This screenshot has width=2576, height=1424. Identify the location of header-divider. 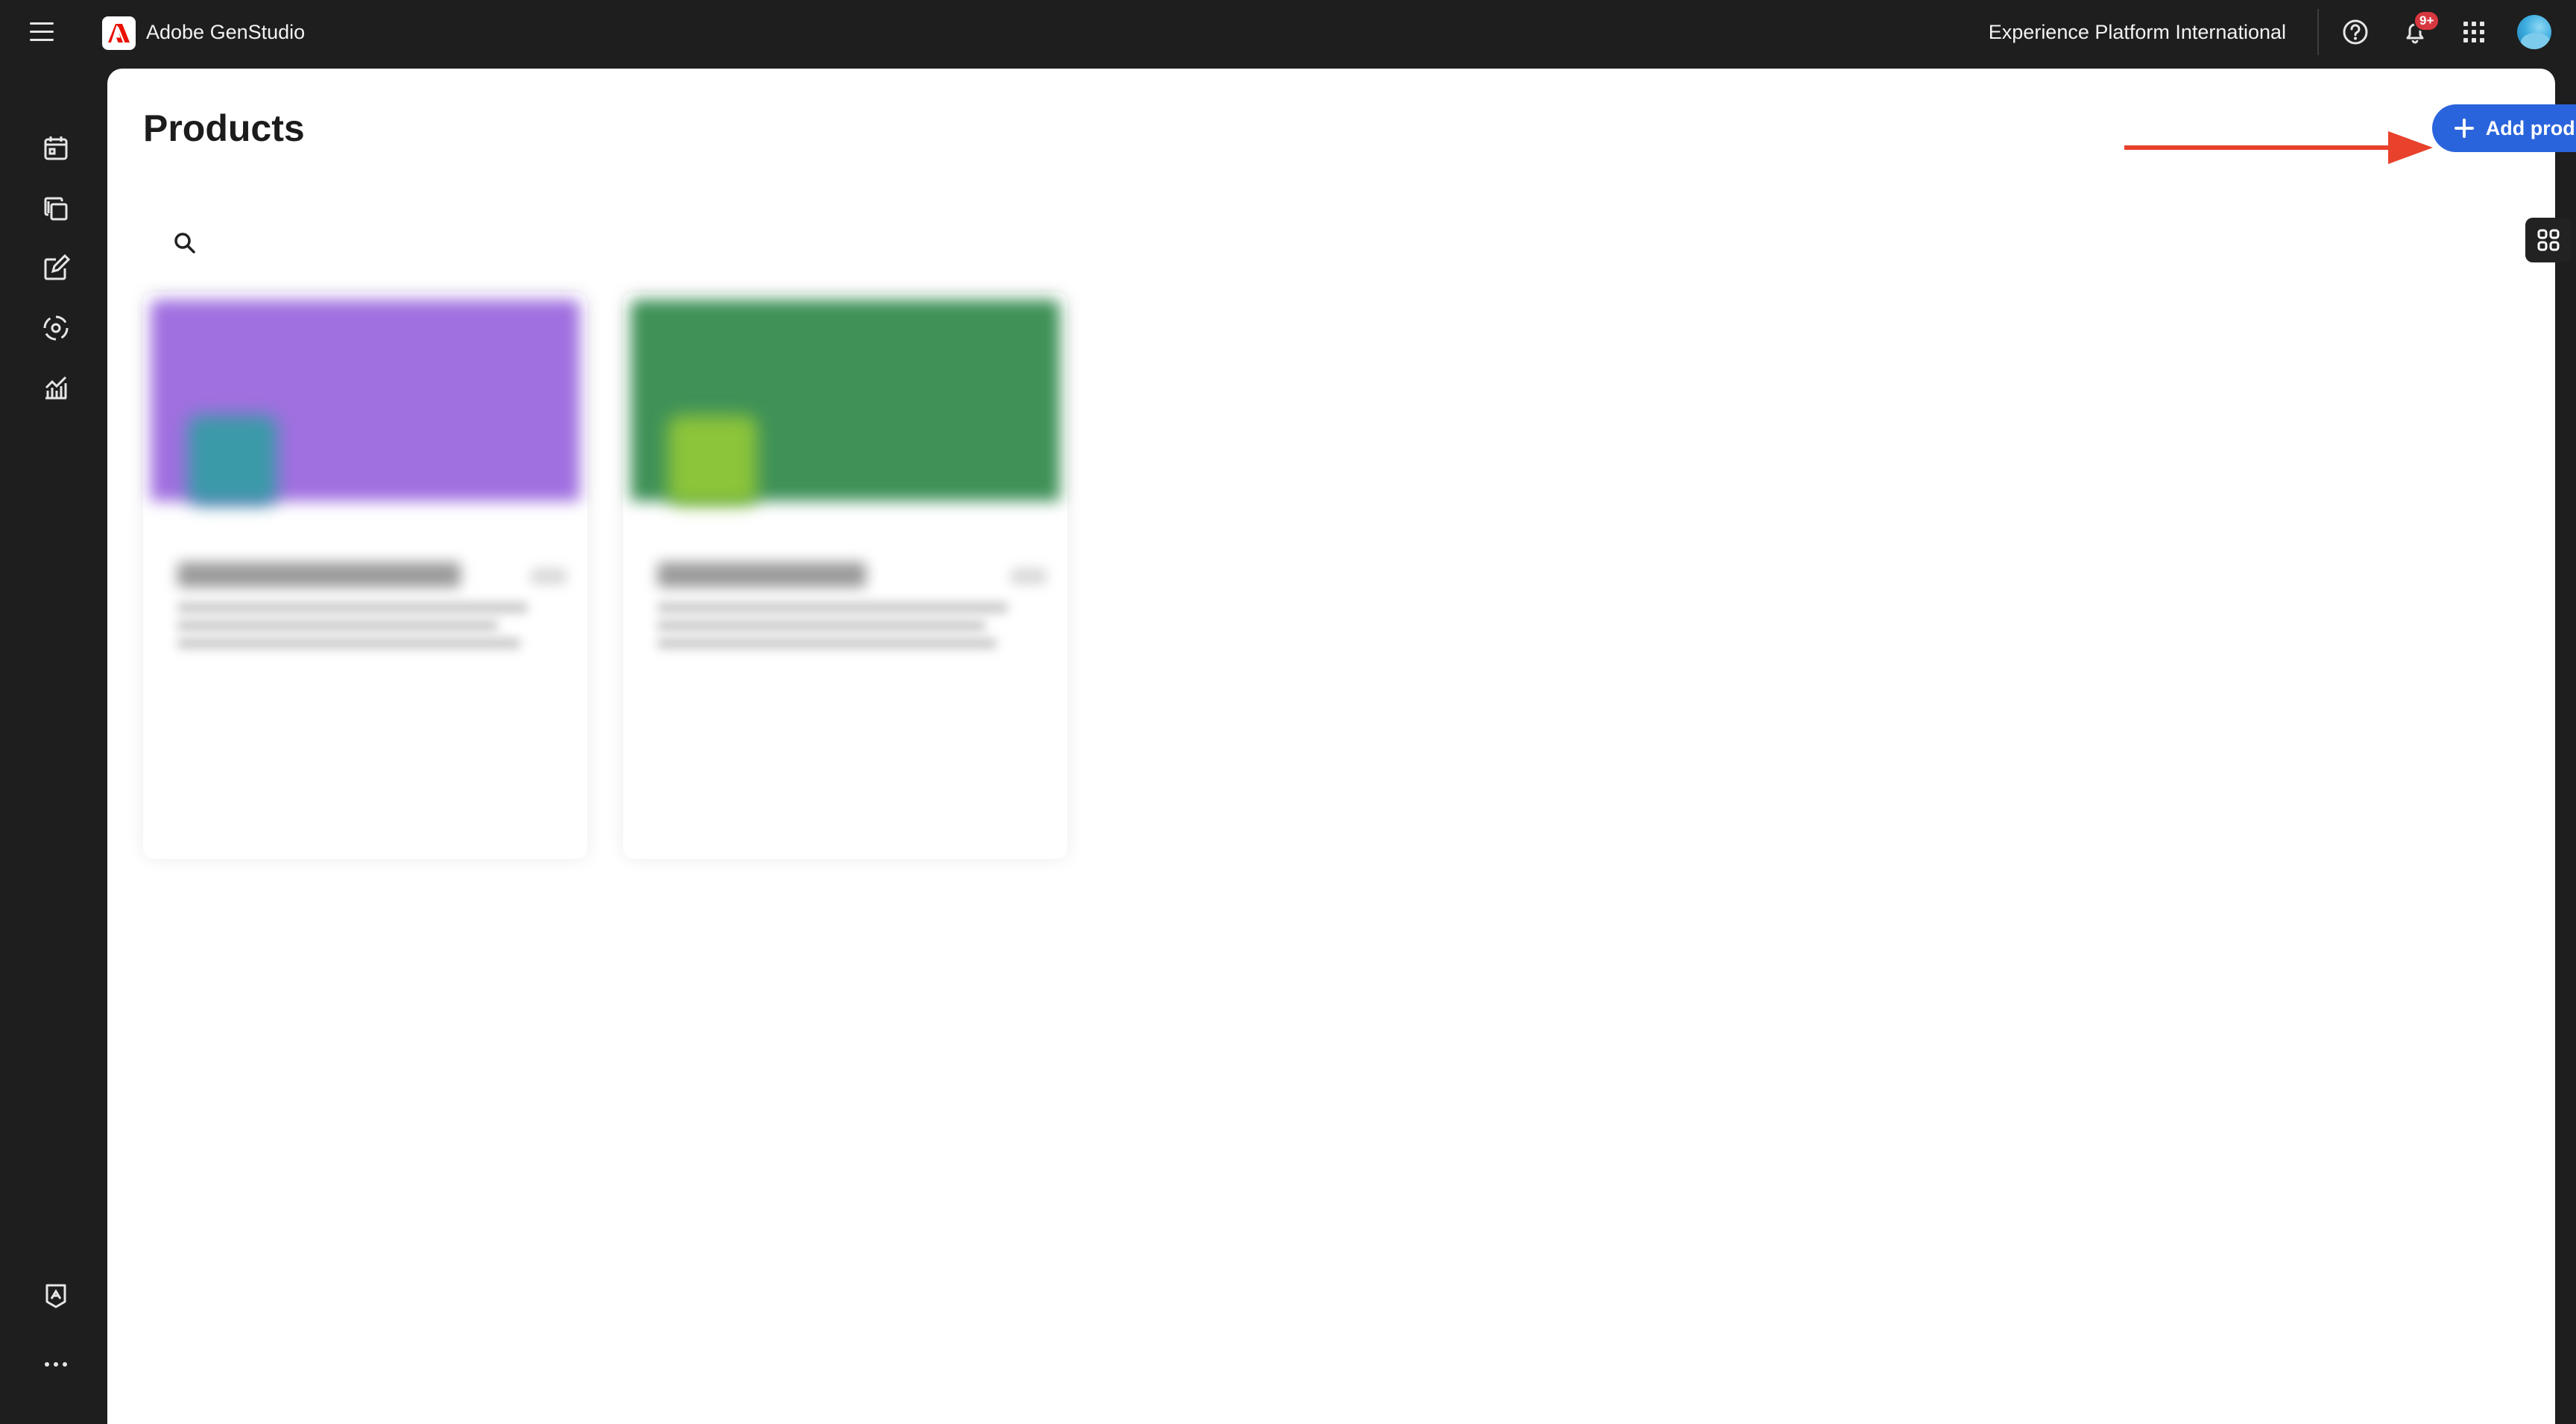
(2318, 32).